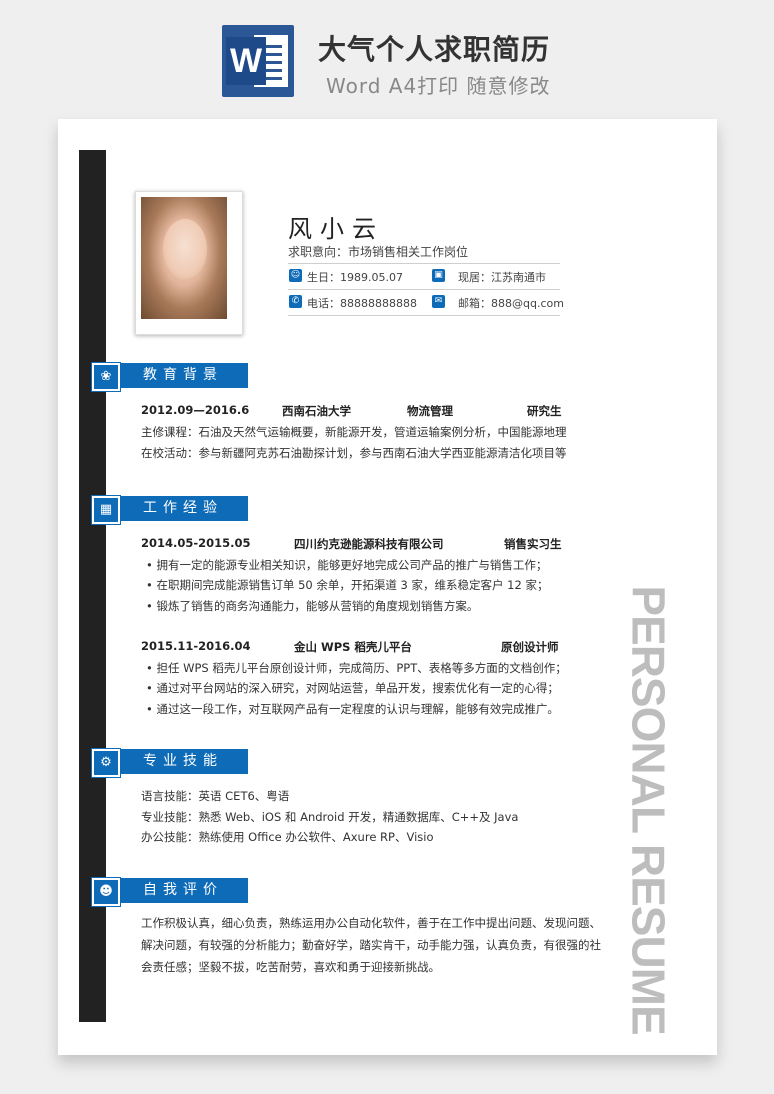  I want to click on section-title-self-evaluation: 自我评价, so click(184, 890).